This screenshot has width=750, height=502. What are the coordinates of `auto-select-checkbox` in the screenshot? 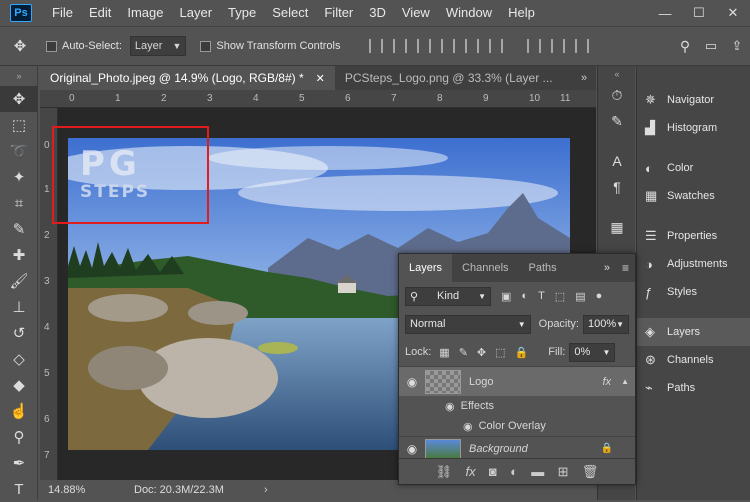 It's located at (51, 46).